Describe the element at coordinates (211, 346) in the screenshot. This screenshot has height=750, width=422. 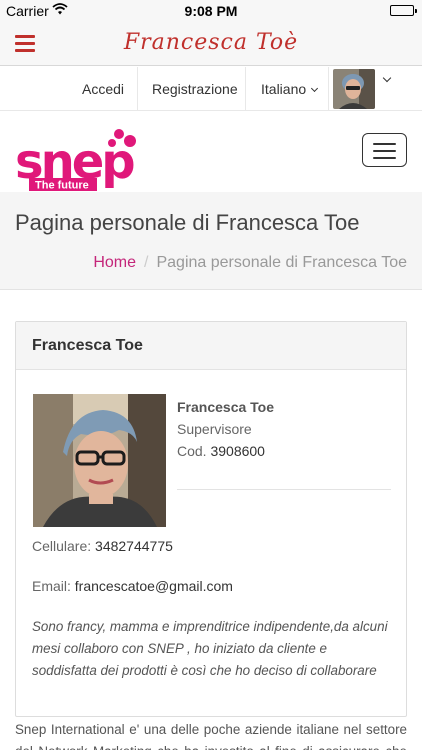
I see `profile-card-title: Francesca Toe` at that location.